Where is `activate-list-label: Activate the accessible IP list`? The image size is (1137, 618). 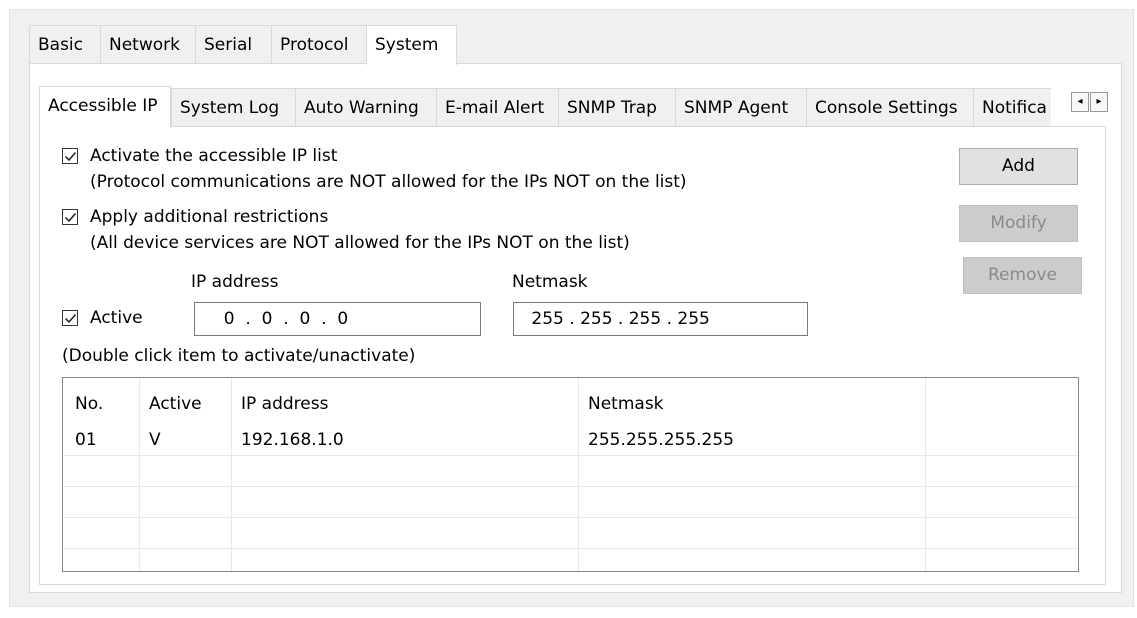 activate-list-label: Activate the accessible IP list is located at coordinates (214, 156).